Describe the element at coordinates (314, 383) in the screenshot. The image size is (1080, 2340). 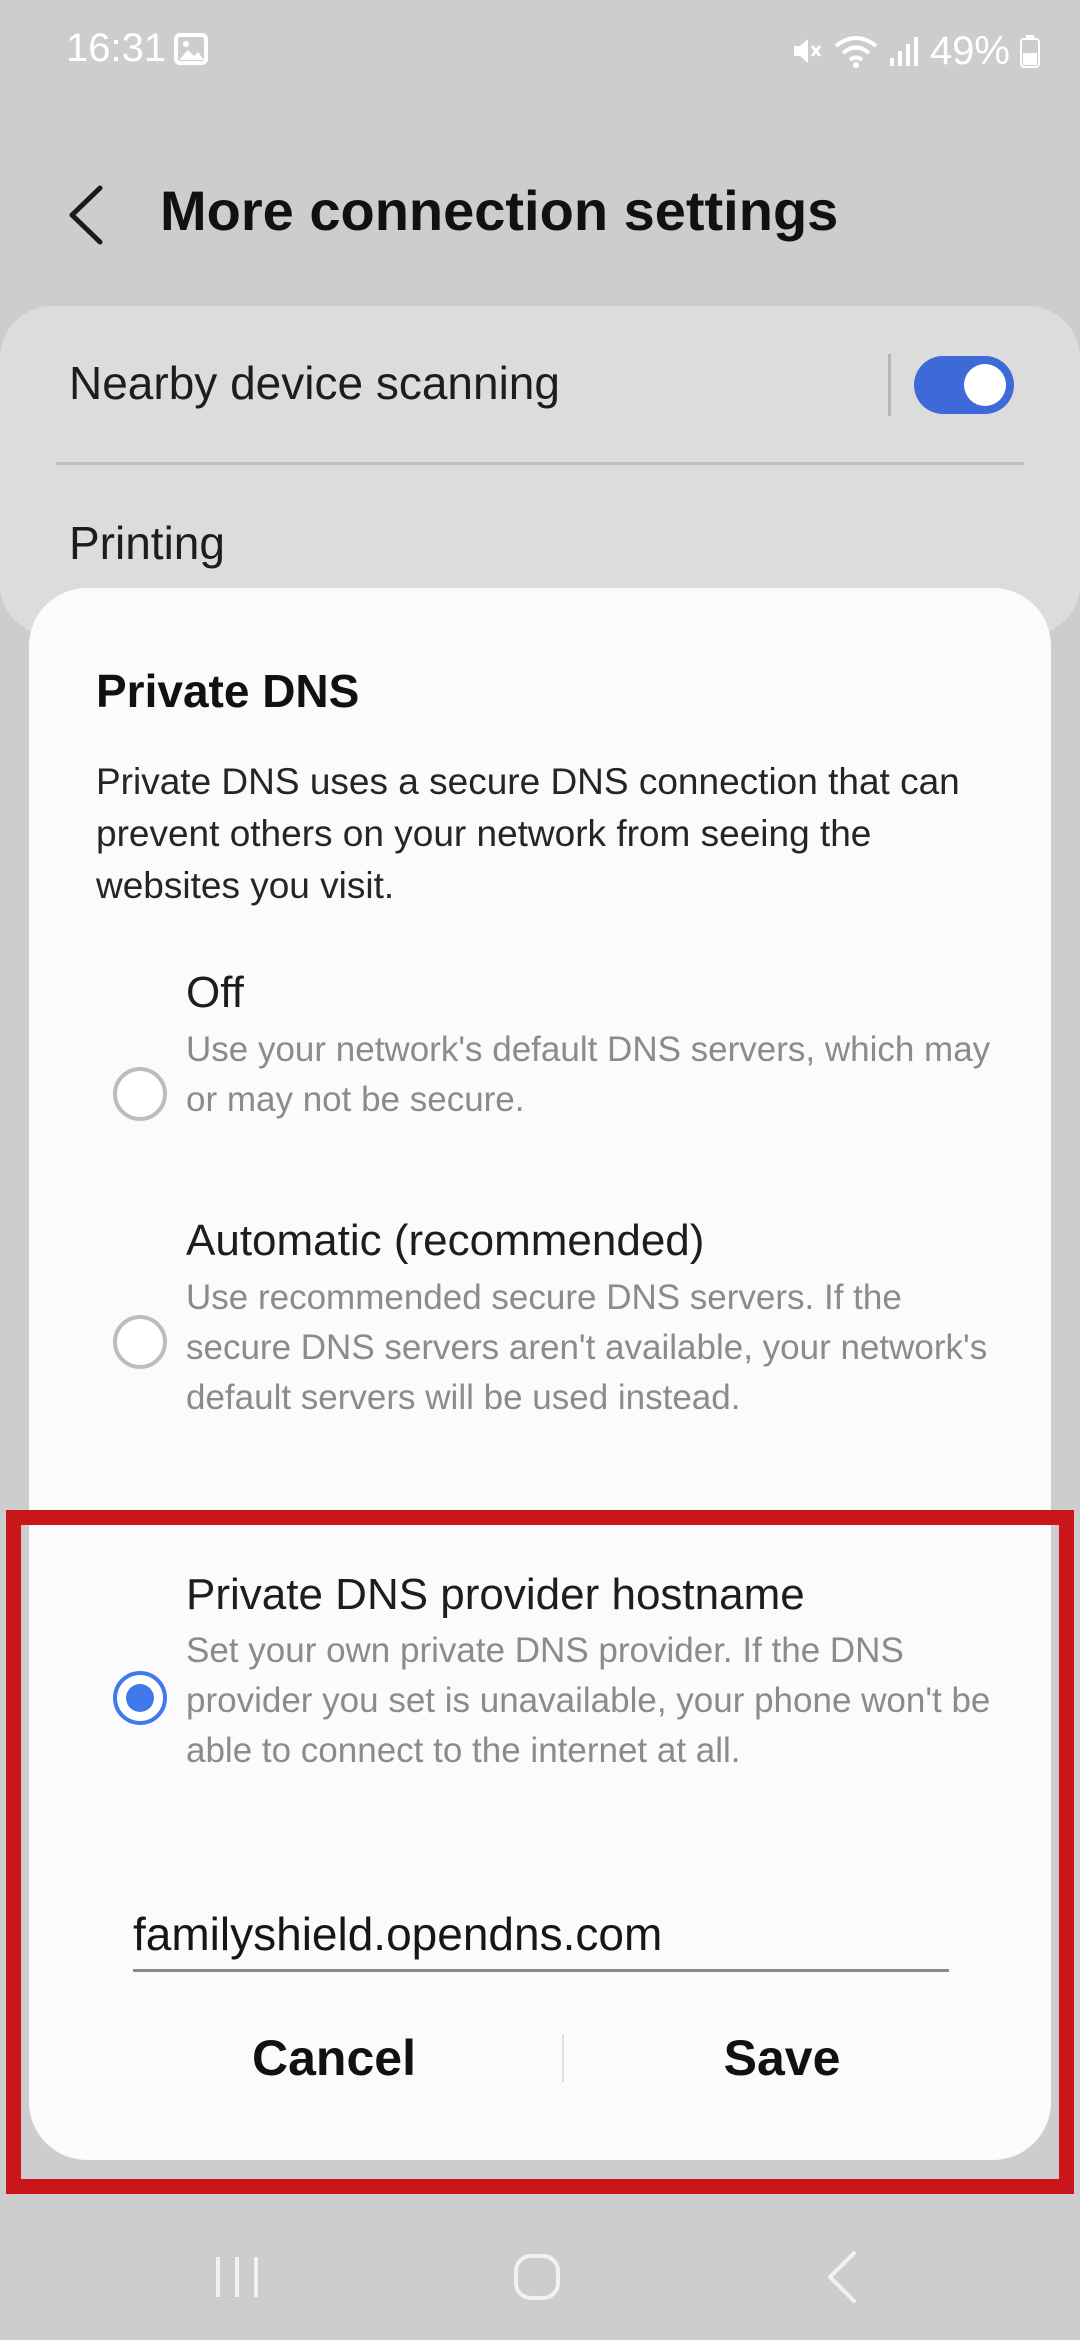
I see `nearby-device-scanning-label: Nearby device scanning` at that location.